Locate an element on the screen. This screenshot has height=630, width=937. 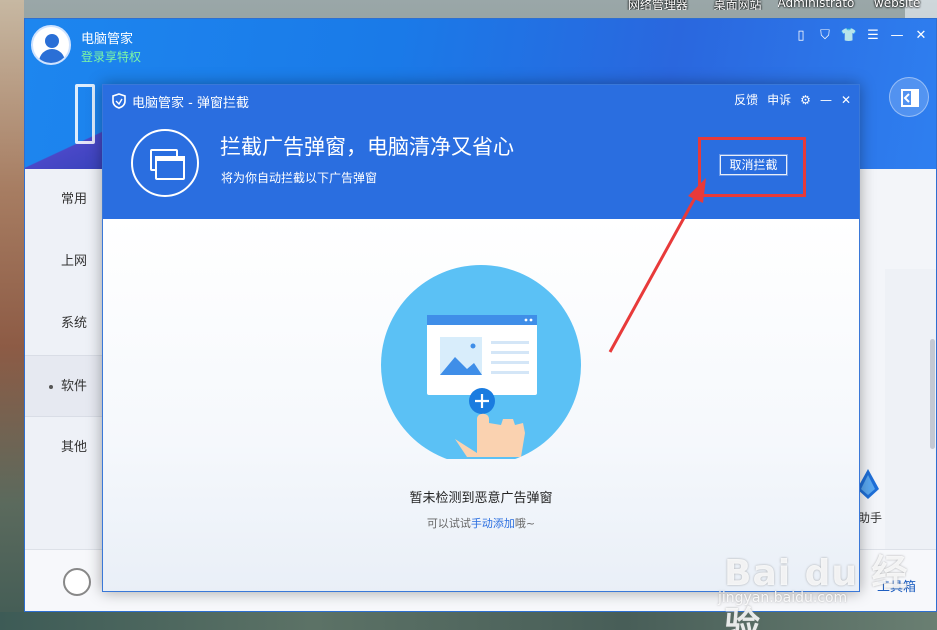
appeal-link: 申诉 is located at coordinates (779, 99).